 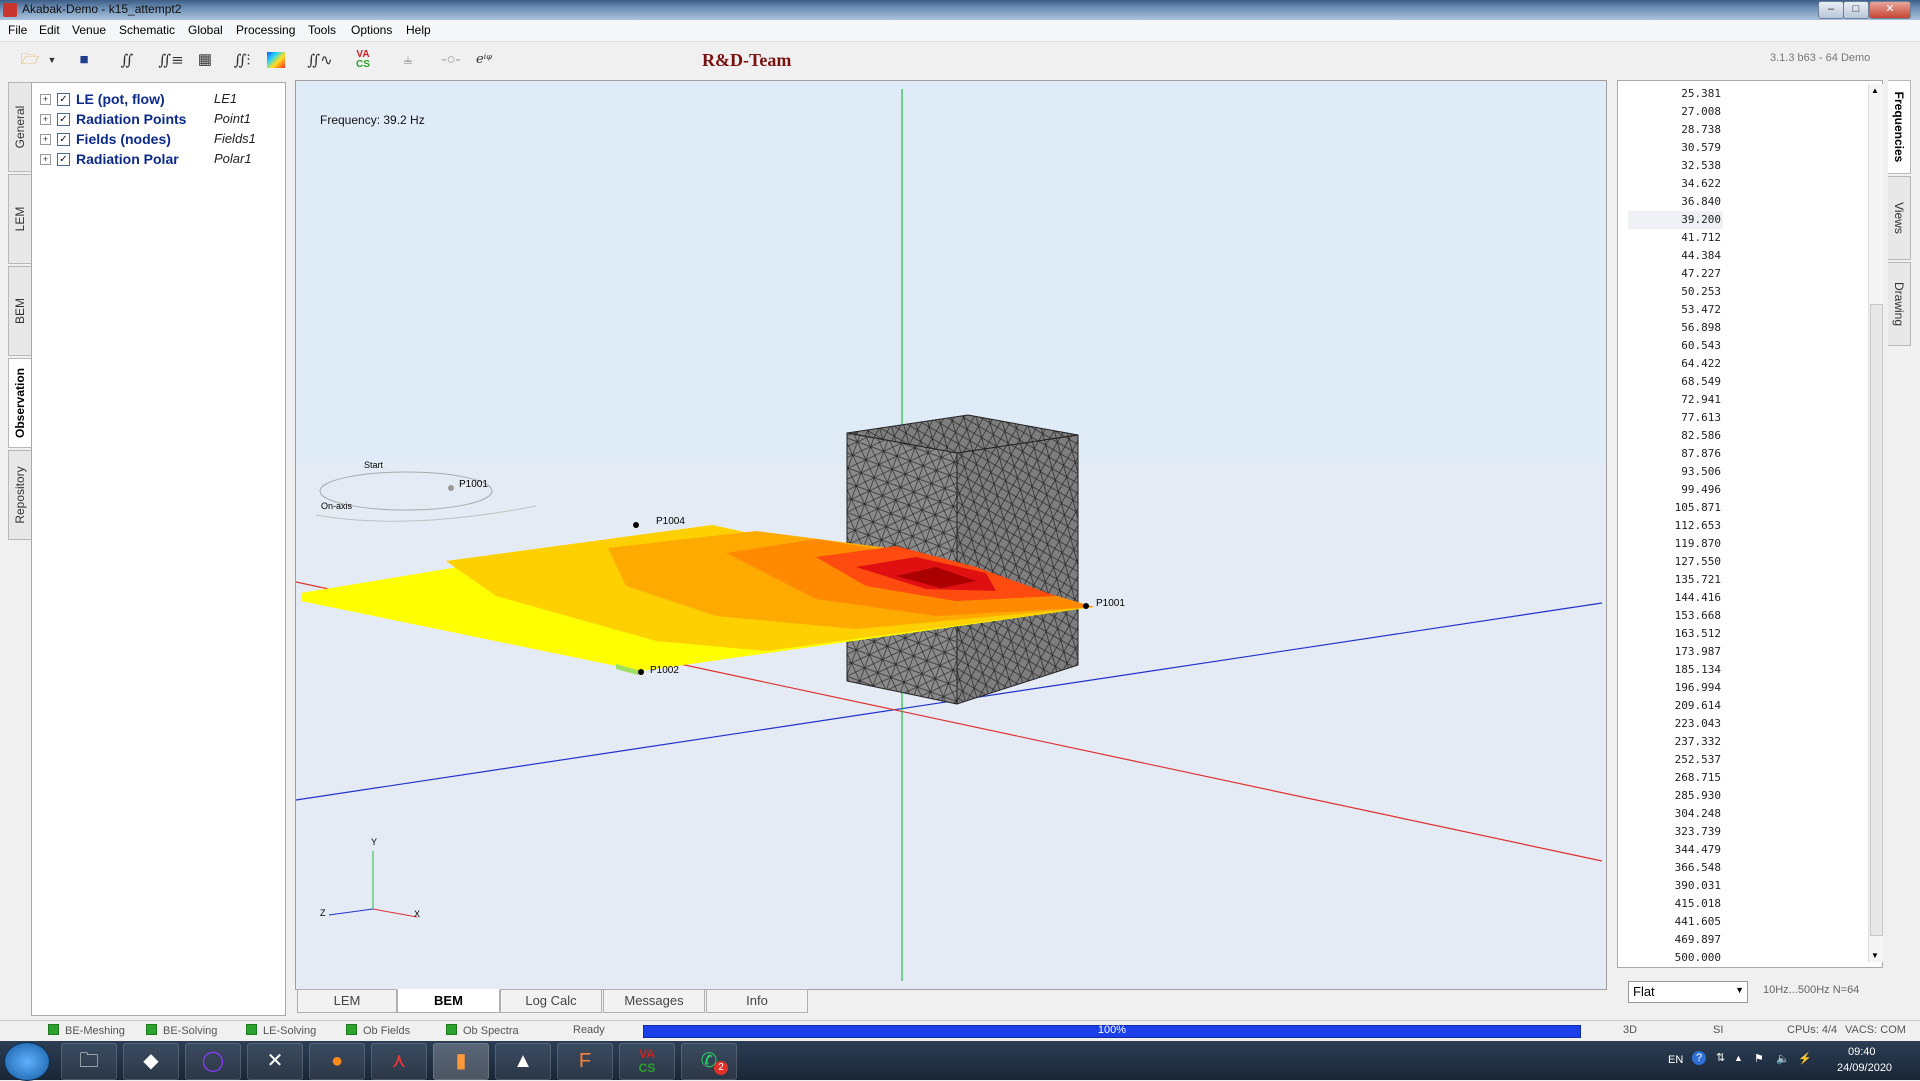 What do you see at coordinates (451, 60) in the screenshot?
I see `circuit-icon: -○-` at bounding box center [451, 60].